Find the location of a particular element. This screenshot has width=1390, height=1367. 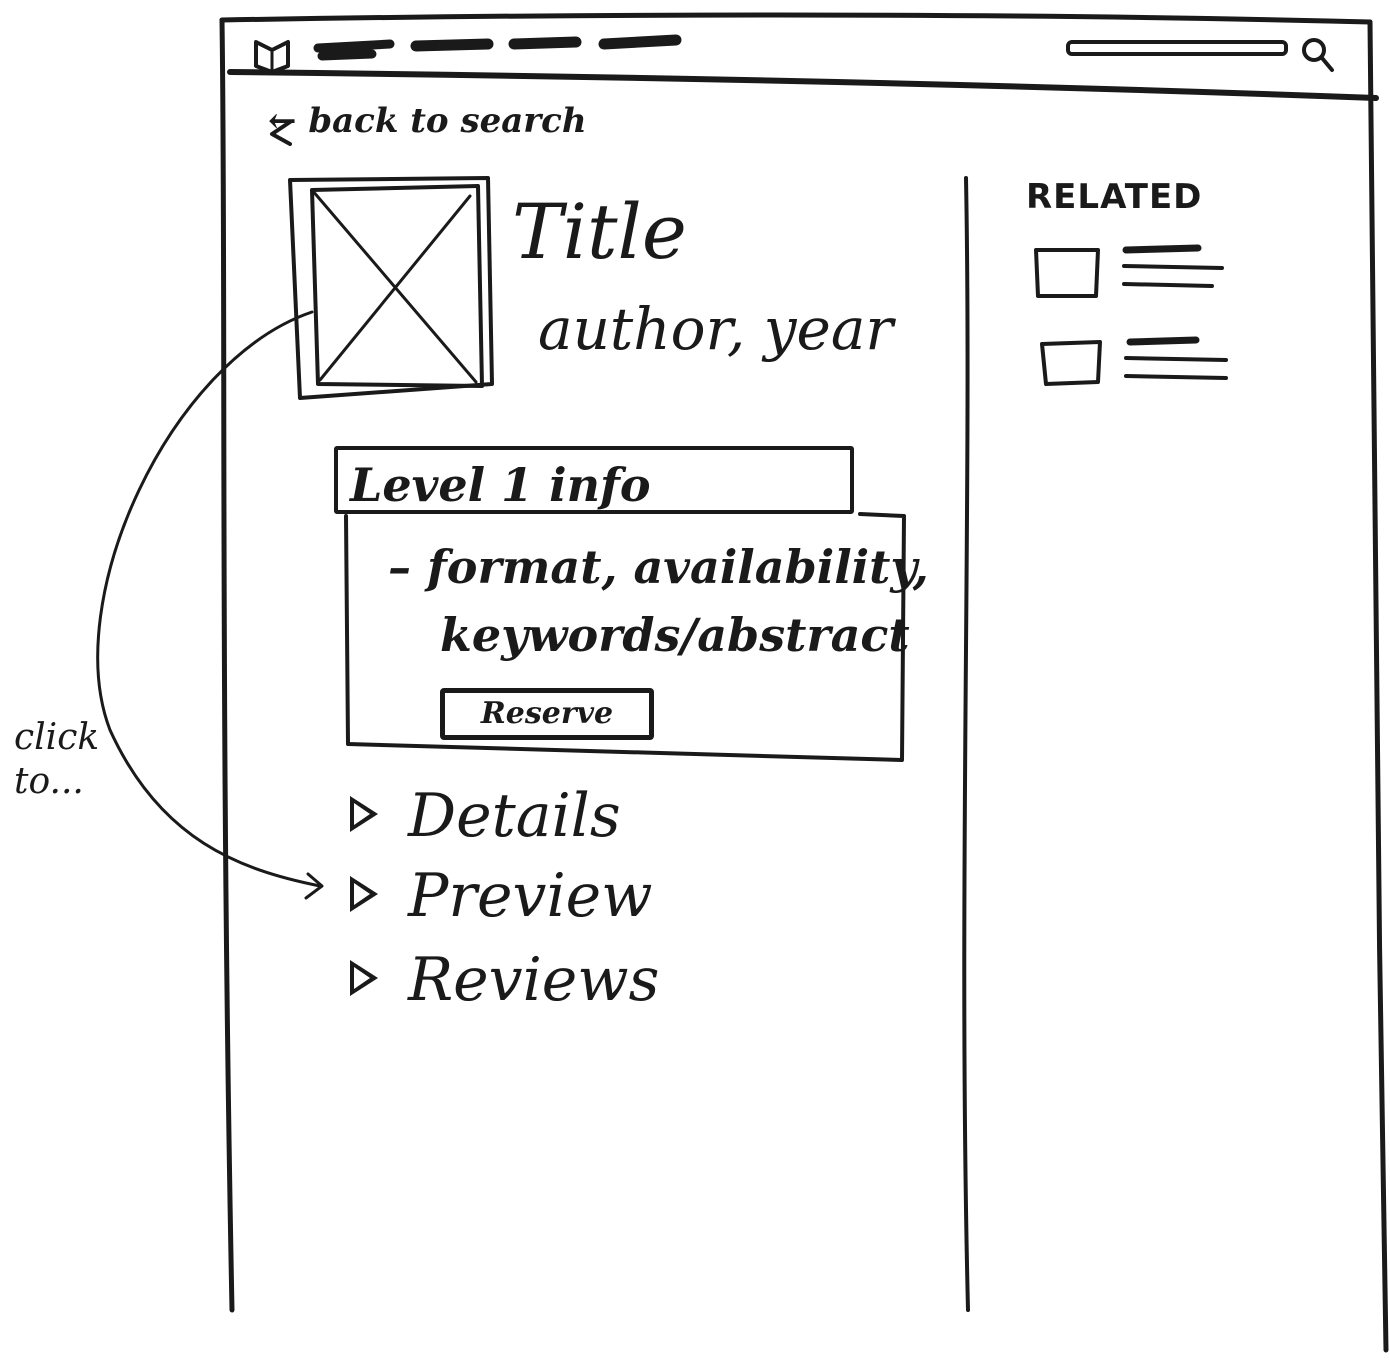

page-title: Title is located at coordinates (599, 231).